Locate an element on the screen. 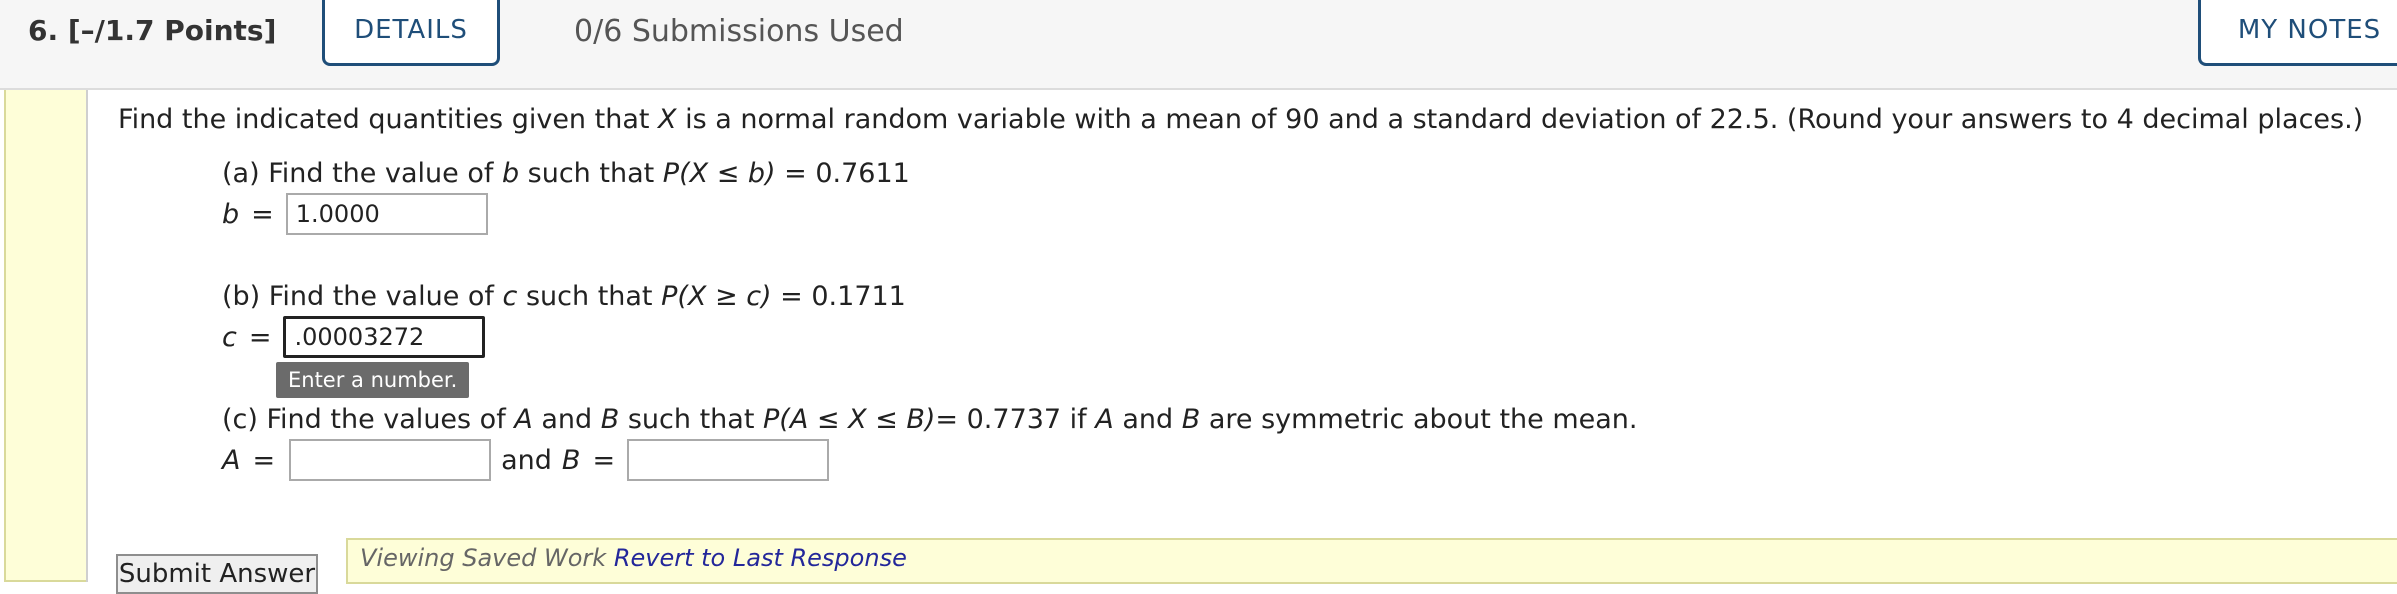  part-a-answer-row: b = is located at coordinates (355, 214).